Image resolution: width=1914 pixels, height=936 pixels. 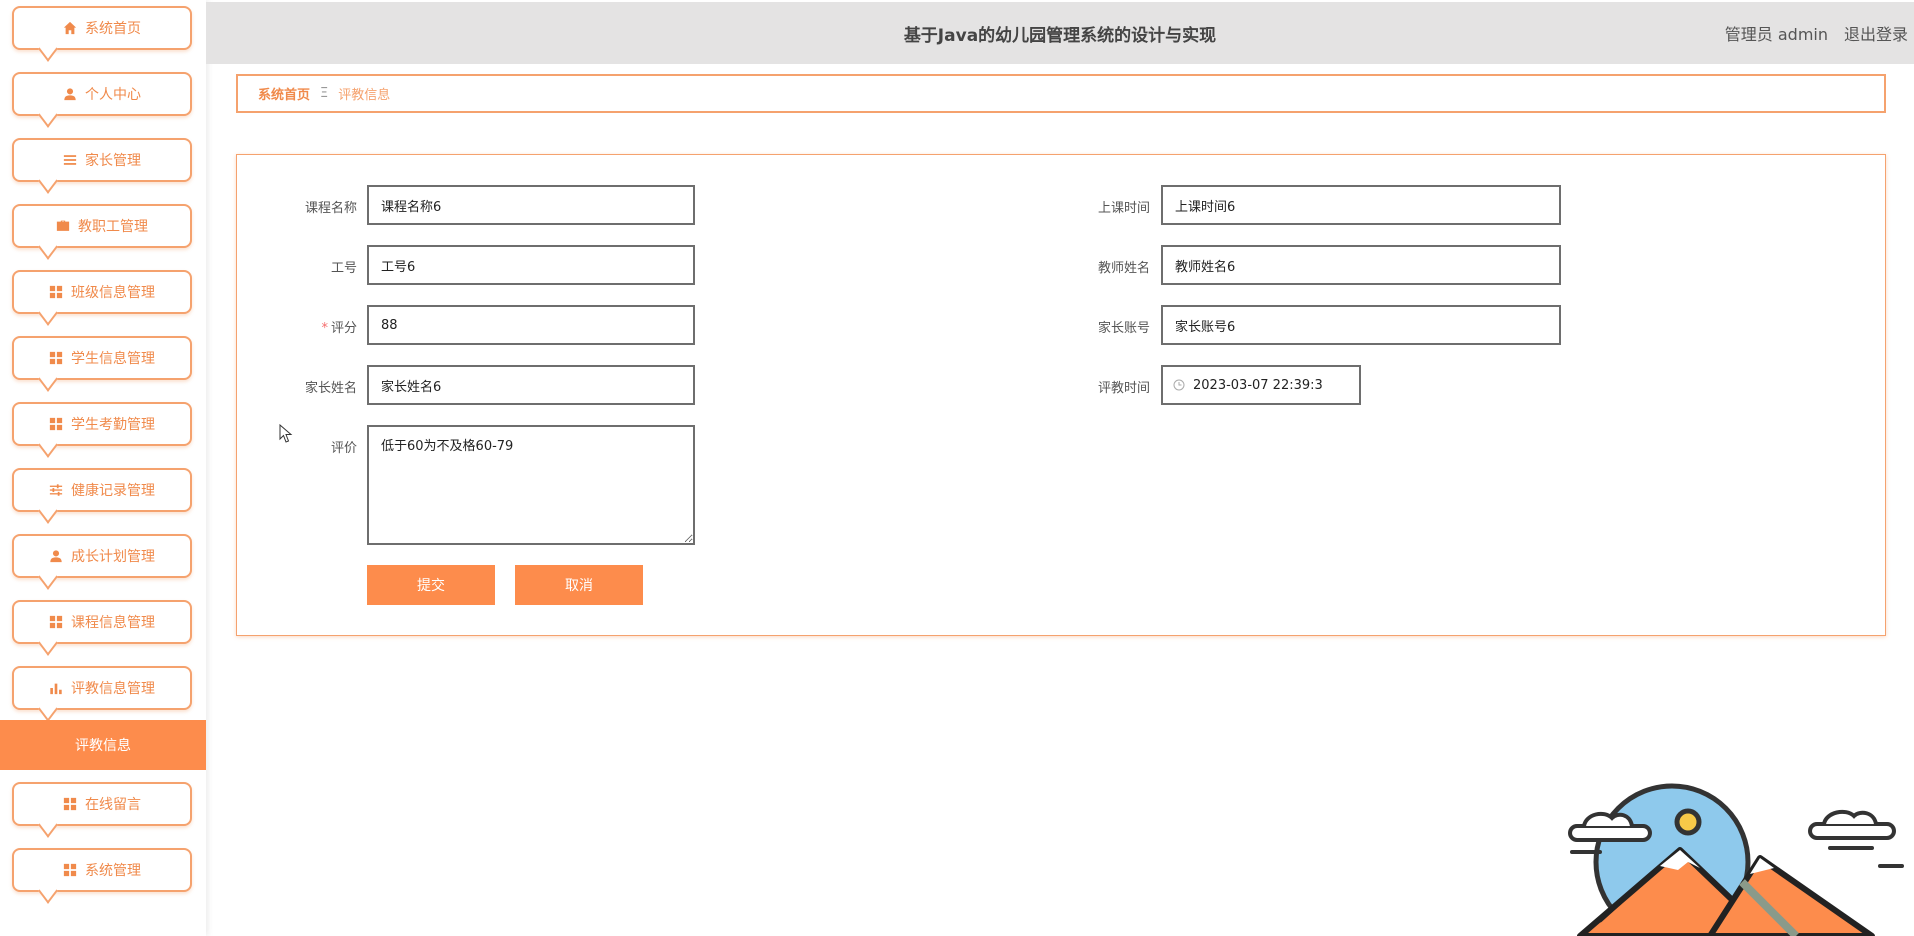 I want to click on sidebar-item-label: 系统管理, so click(x=113, y=871).